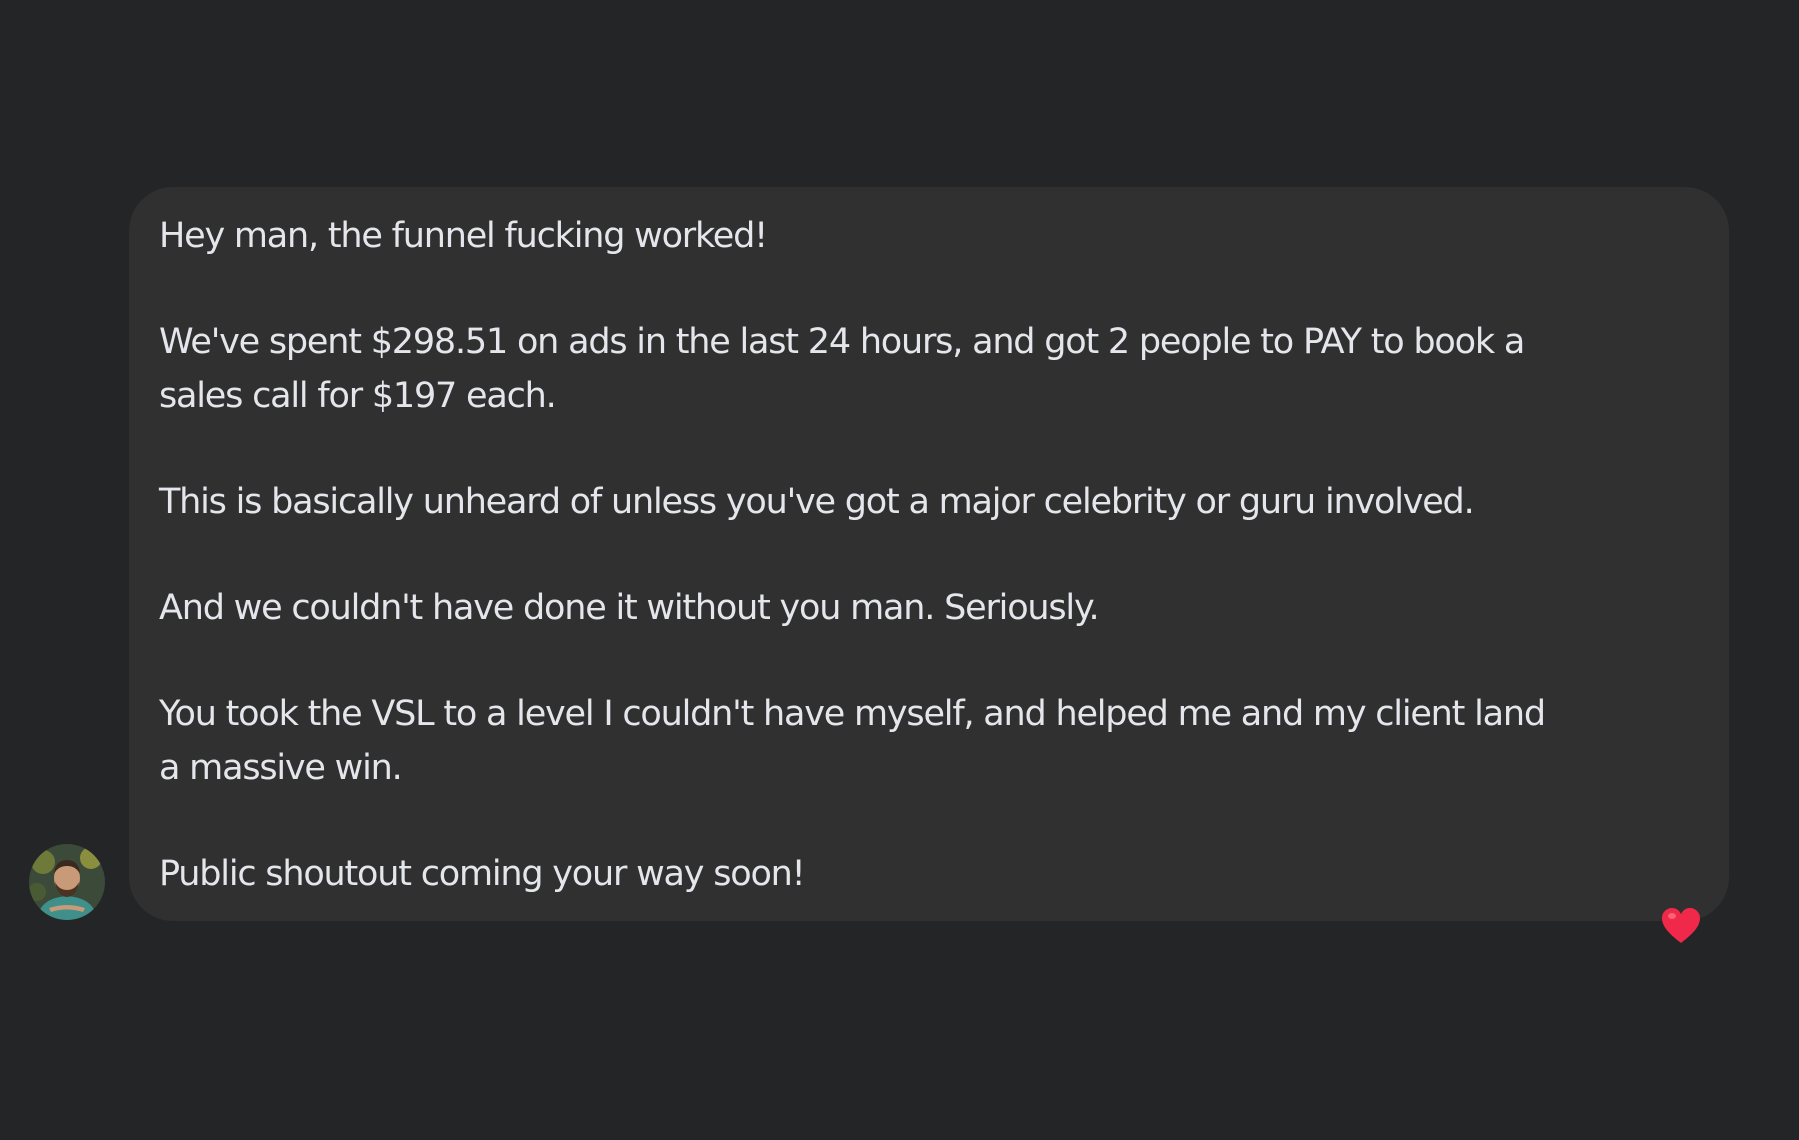 This screenshot has height=1140, width=1799. I want to click on avatar-image, so click(67, 882).